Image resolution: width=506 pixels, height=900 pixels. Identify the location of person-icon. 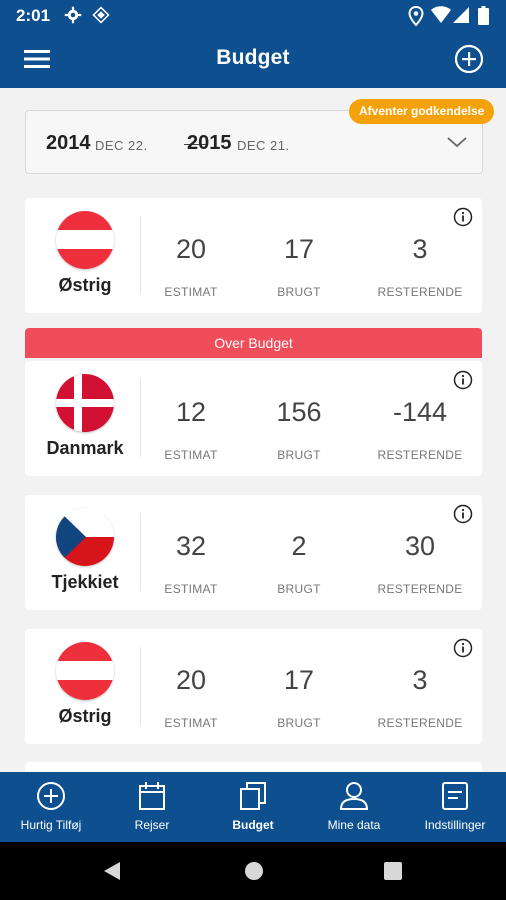
(354, 796).